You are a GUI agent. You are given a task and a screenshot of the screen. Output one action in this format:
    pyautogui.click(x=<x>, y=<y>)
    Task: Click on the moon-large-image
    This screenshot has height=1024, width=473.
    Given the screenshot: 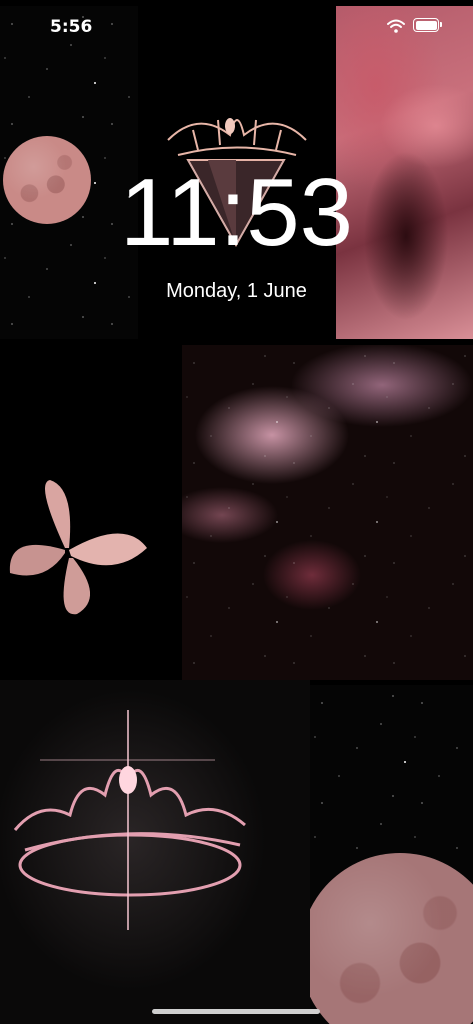 What is the action you would take?
    pyautogui.click(x=391, y=938)
    